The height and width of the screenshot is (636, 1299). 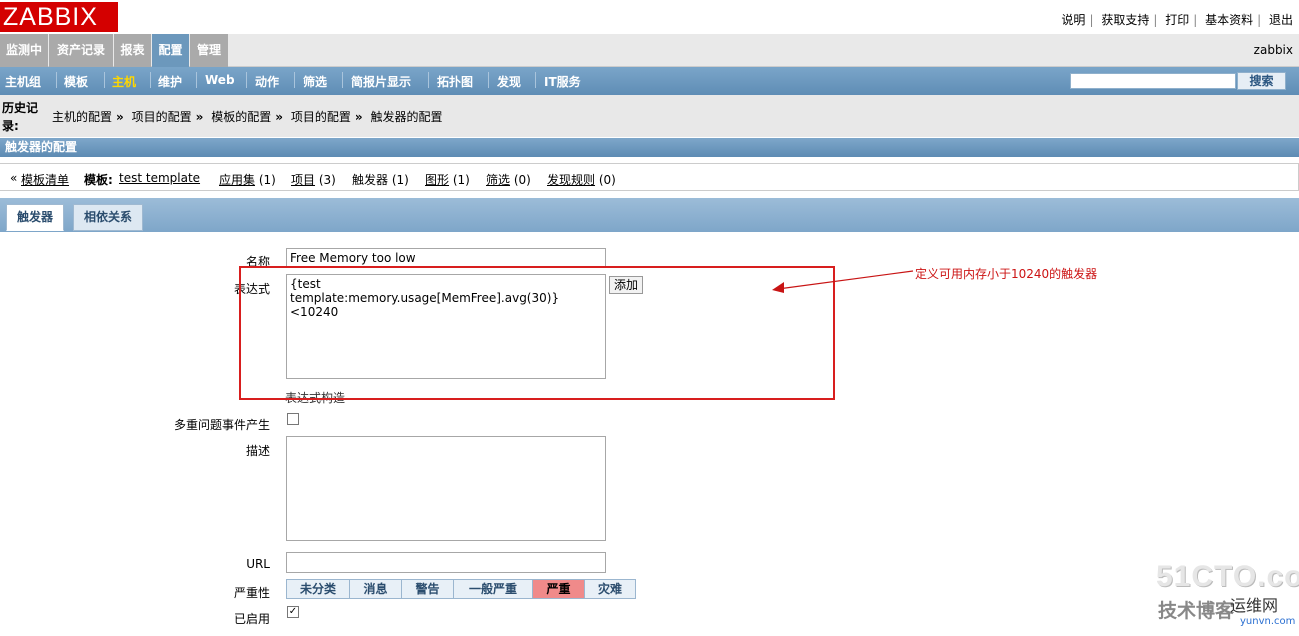 I want to click on triggers-text: 触发器, so click(x=370, y=180).